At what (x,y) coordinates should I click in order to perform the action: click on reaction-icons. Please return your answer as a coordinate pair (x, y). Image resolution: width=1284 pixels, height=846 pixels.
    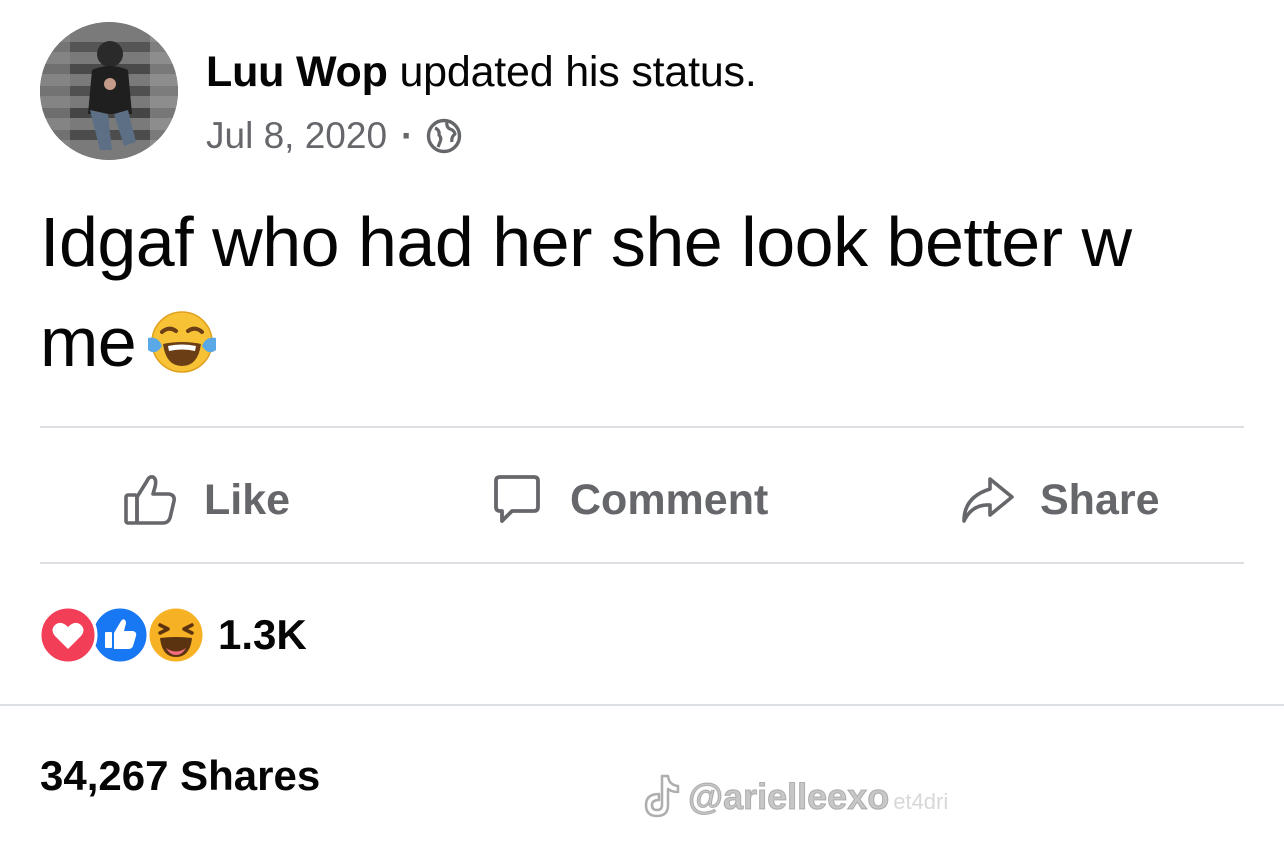
    Looking at the image, I should click on (124, 635).